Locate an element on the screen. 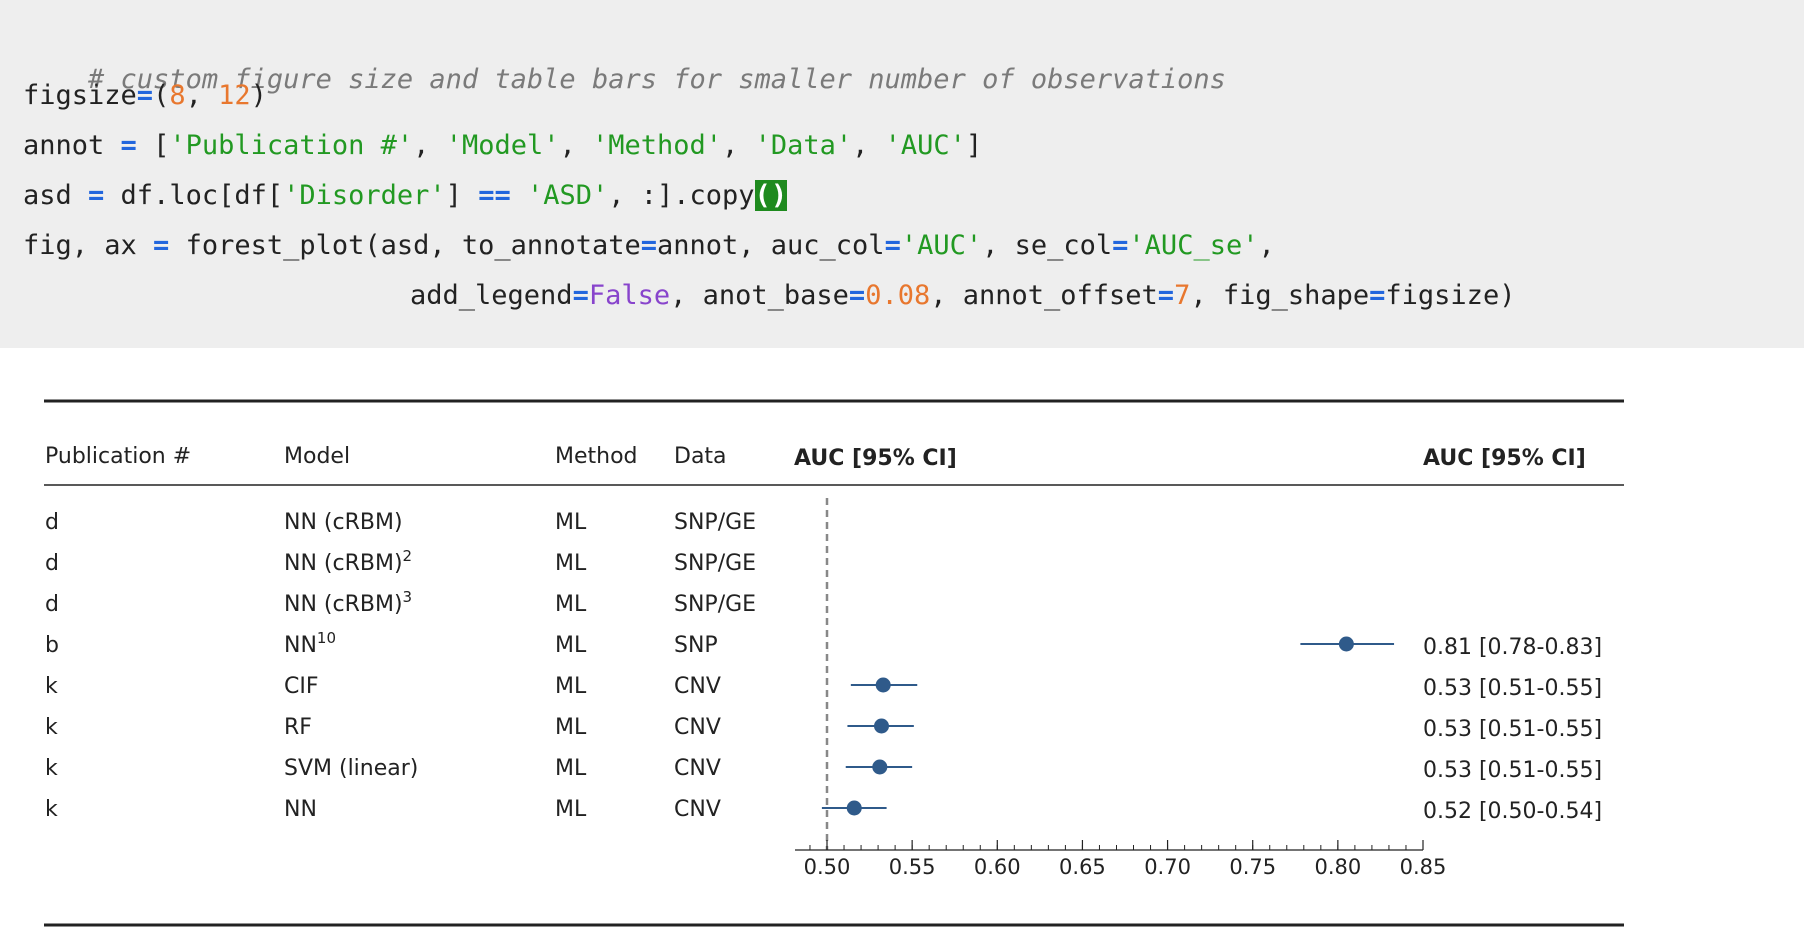  column-header: Method is located at coordinates (596, 456).